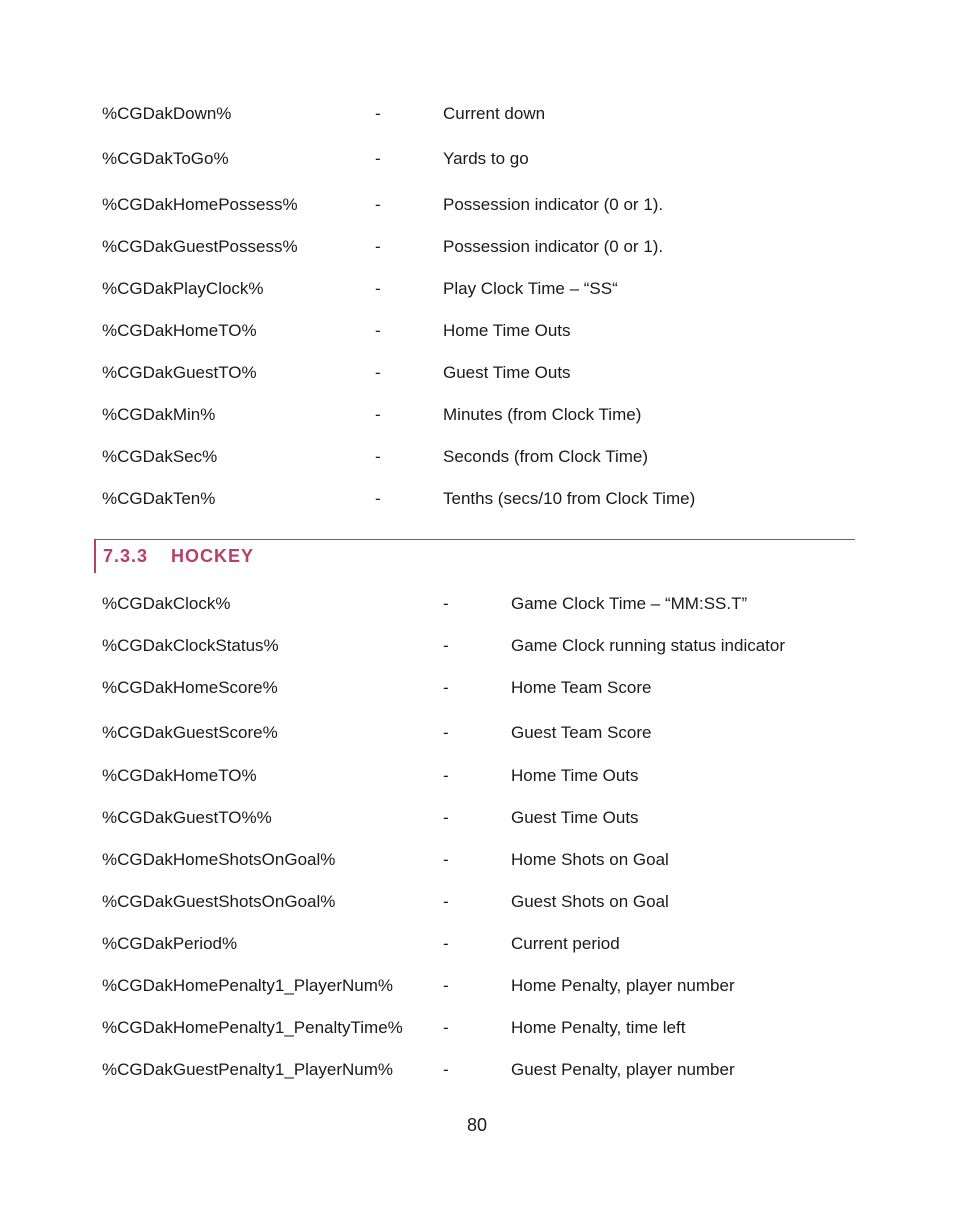 This screenshot has height=1227, width=954. I want to click on section-number: 7.3.3, so click(126, 556).